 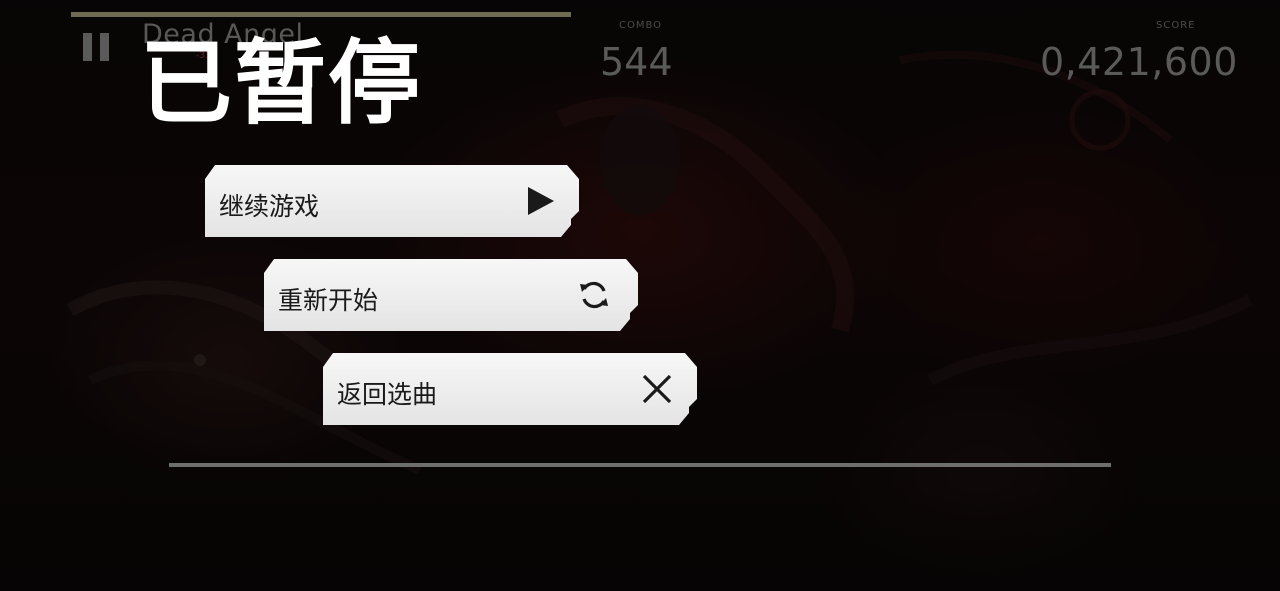 What do you see at coordinates (387, 394) in the screenshot?
I see `back-button-label: 返回选曲` at bounding box center [387, 394].